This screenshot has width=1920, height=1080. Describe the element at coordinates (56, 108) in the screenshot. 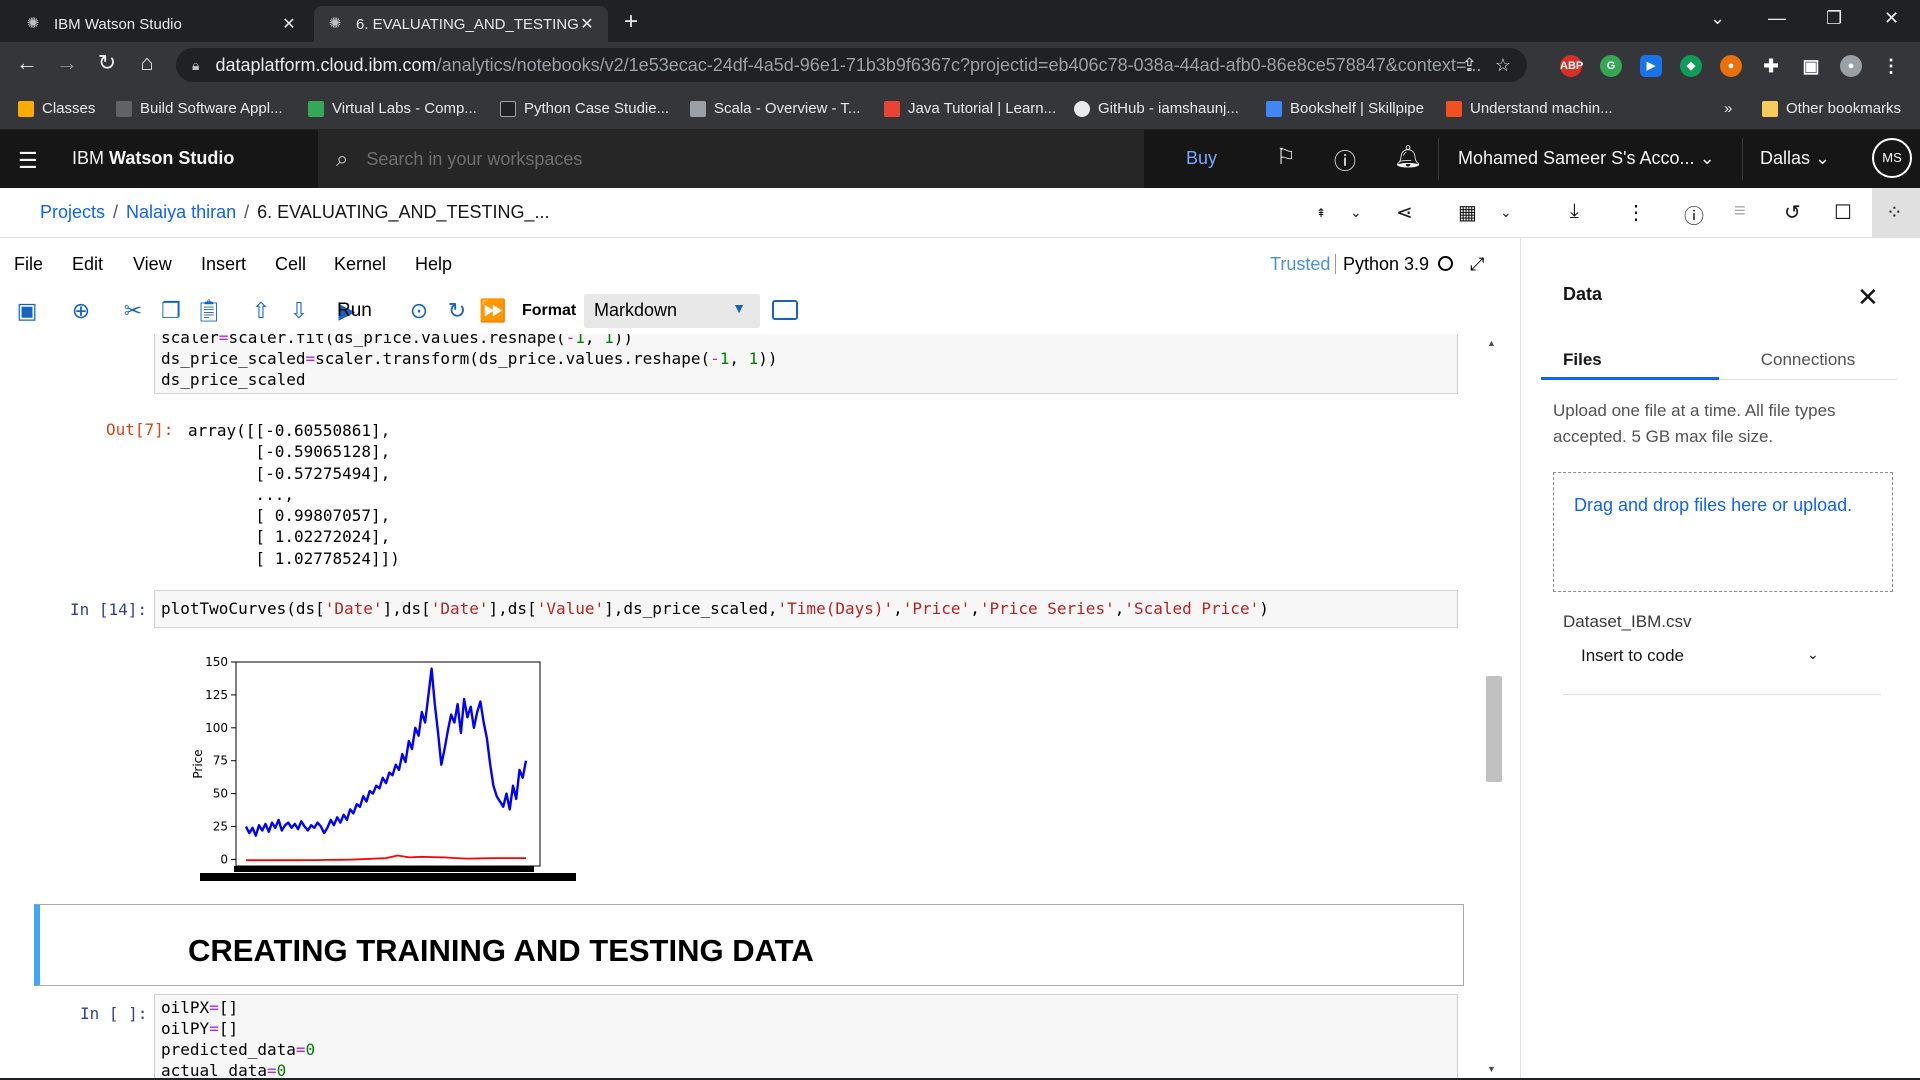

I see `bookmark-item: Classes` at that location.